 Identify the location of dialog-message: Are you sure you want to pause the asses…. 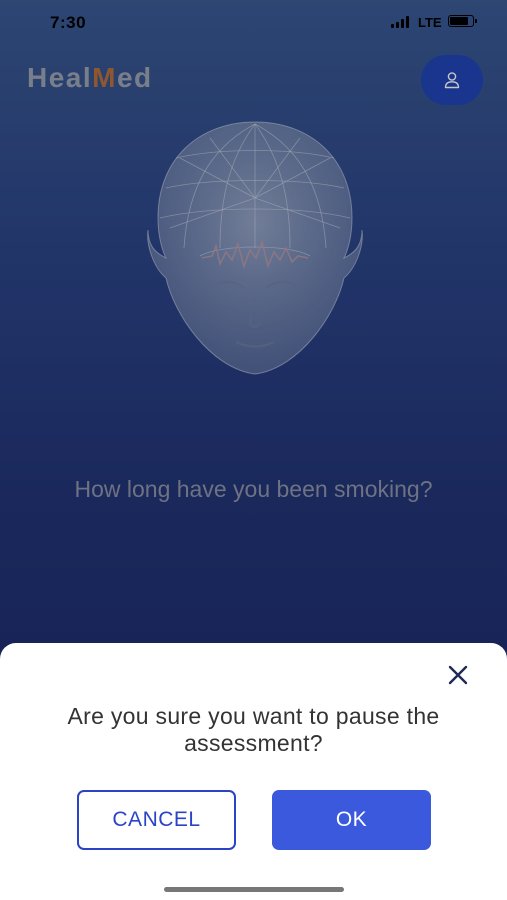
(253, 729).